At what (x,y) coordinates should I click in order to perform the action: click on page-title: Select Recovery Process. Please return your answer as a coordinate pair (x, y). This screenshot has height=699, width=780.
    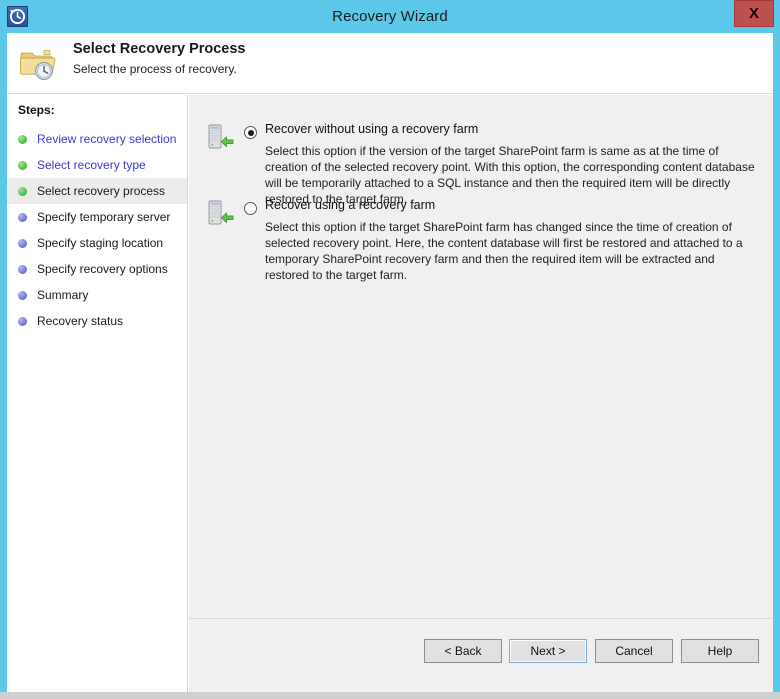
    Looking at the image, I should click on (159, 49).